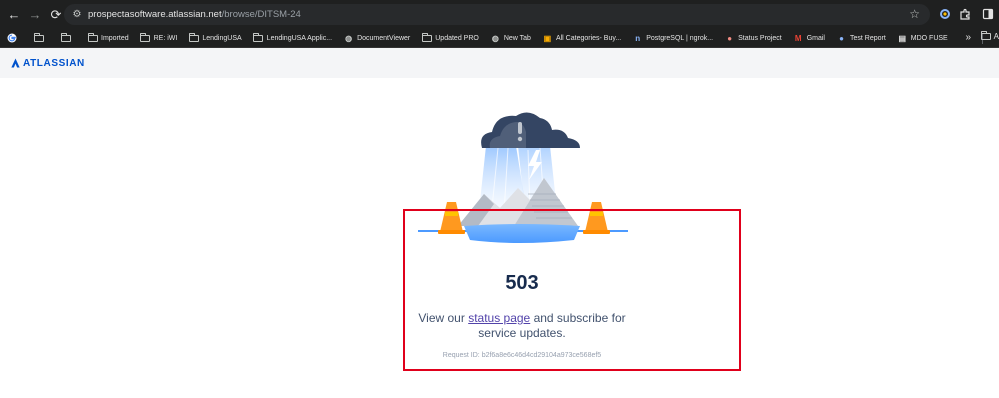 This screenshot has height=398, width=999. What do you see at coordinates (261, 14) in the screenshot?
I see `url-path: /browse/DITSM-24` at bounding box center [261, 14].